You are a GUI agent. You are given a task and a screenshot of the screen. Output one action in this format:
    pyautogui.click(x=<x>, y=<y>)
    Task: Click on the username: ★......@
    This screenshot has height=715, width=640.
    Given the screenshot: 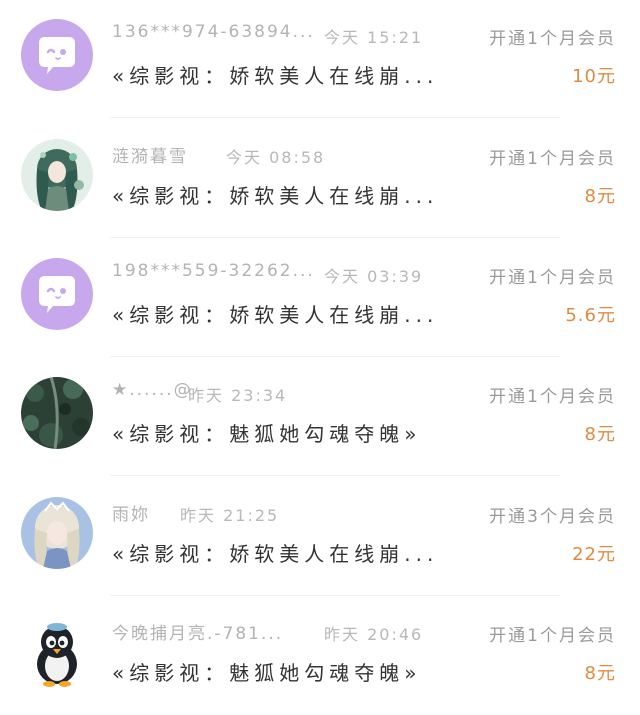 What is the action you would take?
    pyautogui.click(x=152, y=390)
    